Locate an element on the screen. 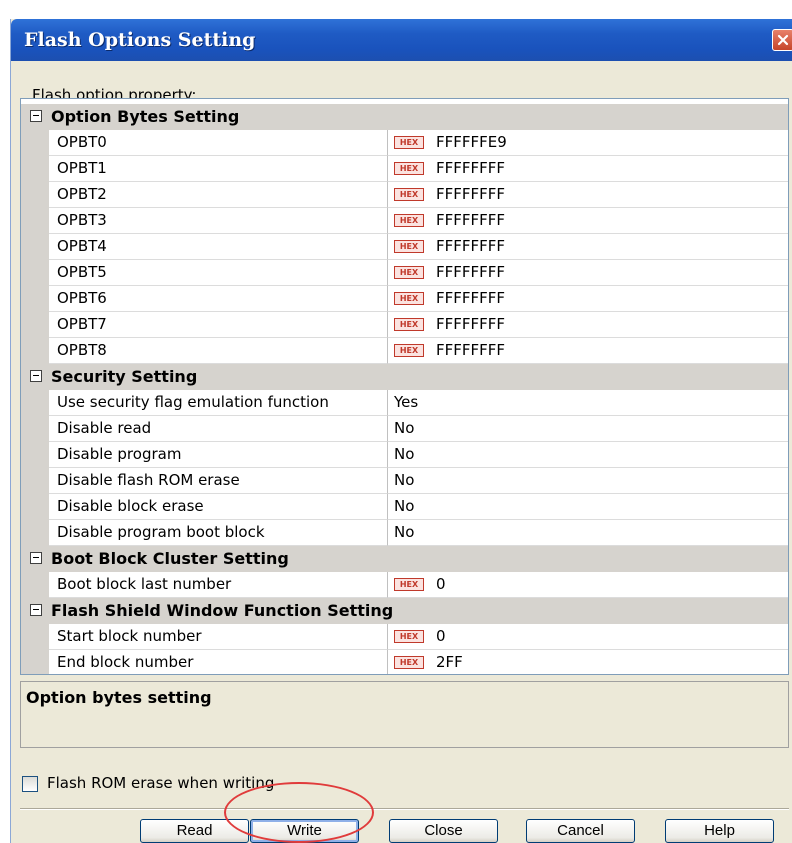 The height and width of the screenshot is (843, 792). property-name: OPBT6 is located at coordinates (82, 298).